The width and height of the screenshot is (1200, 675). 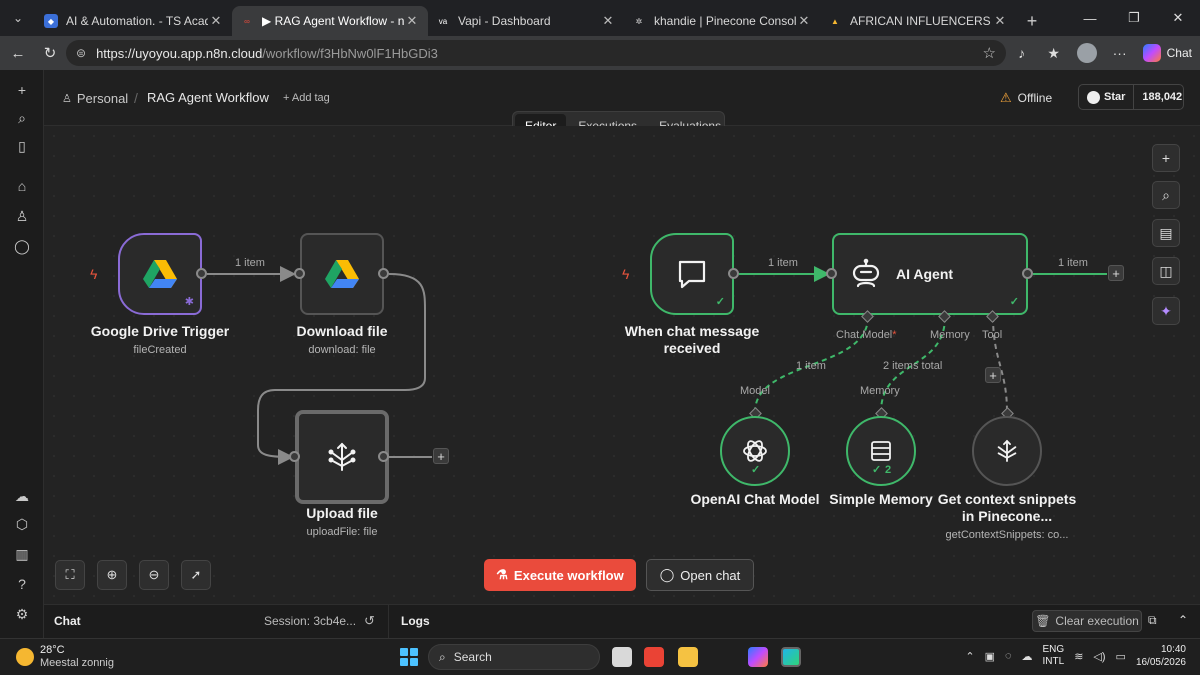 I want to click on wifi-icon: ≋, so click(x=1078, y=656).